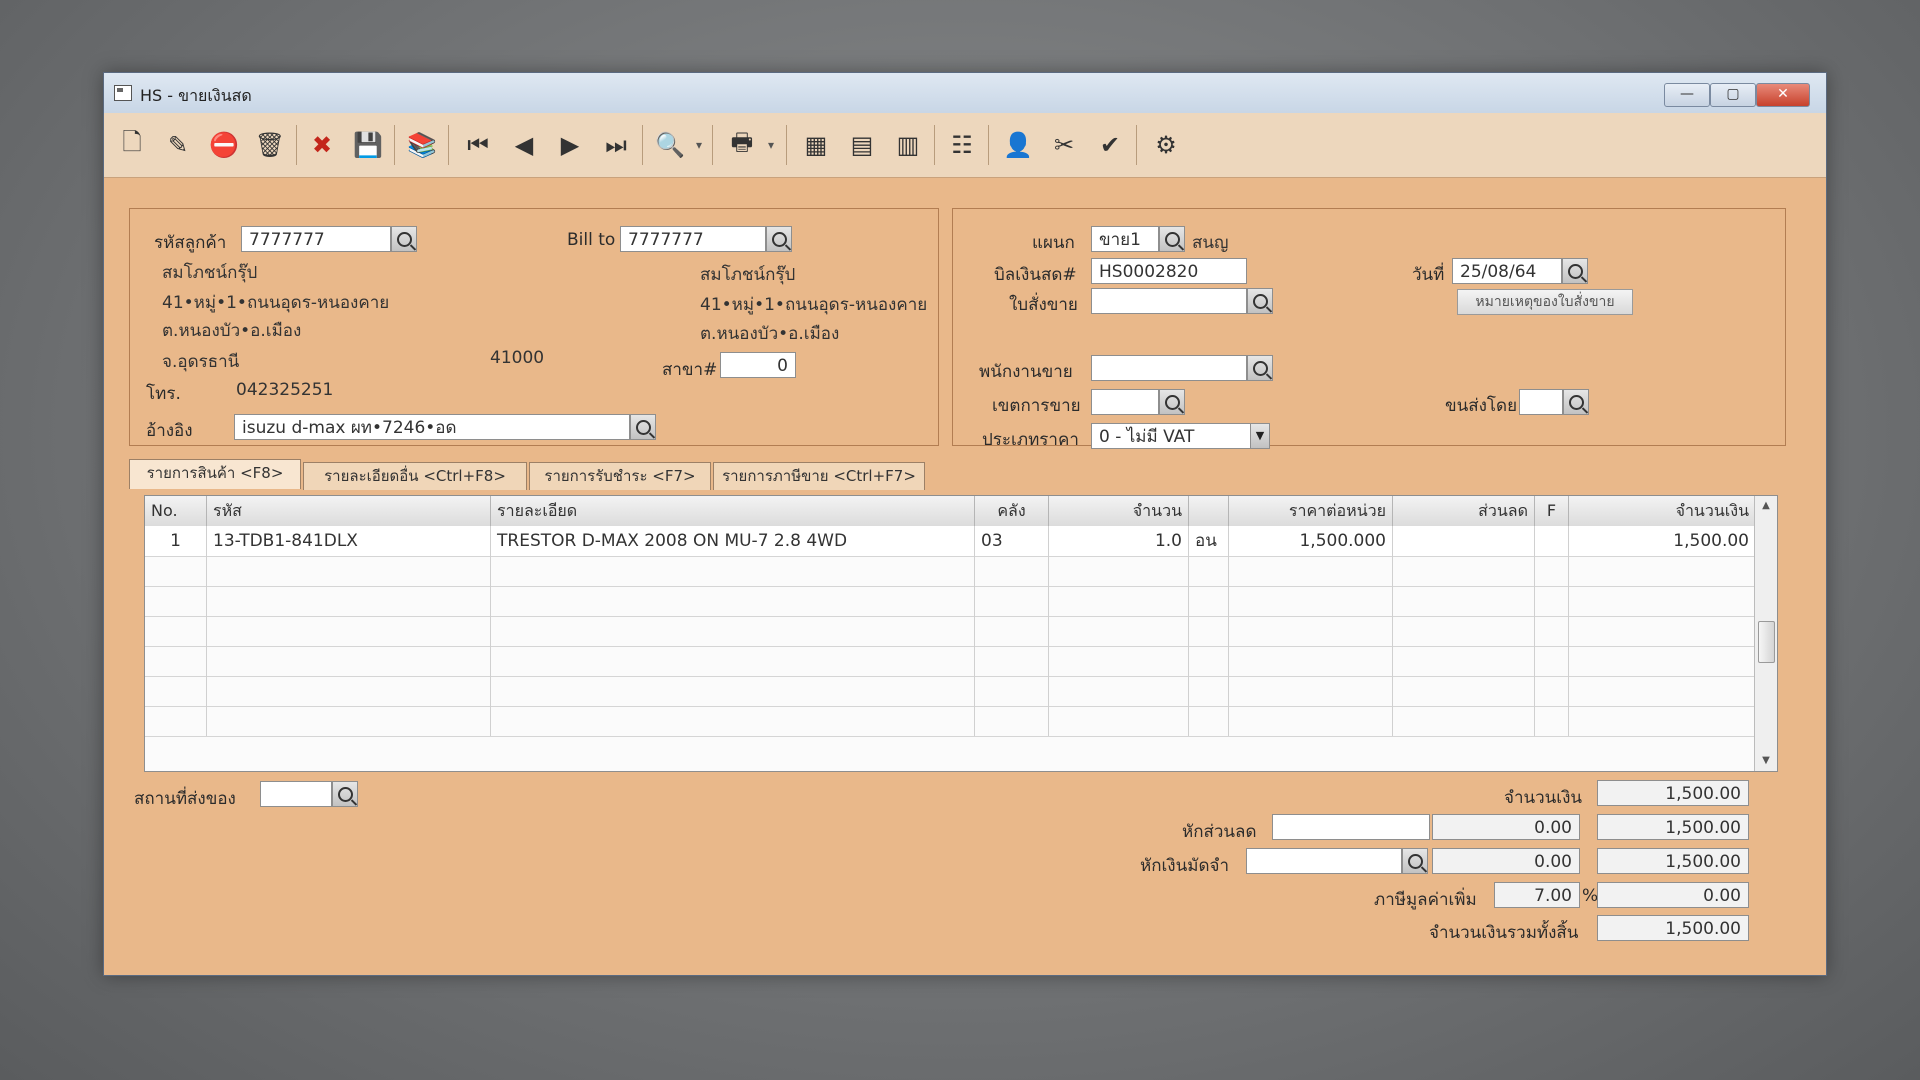 The image size is (1920, 1080). What do you see at coordinates (1783, 95) in the screenshot?
I see `close-button: ✕` at bounding box center [1783, 95].